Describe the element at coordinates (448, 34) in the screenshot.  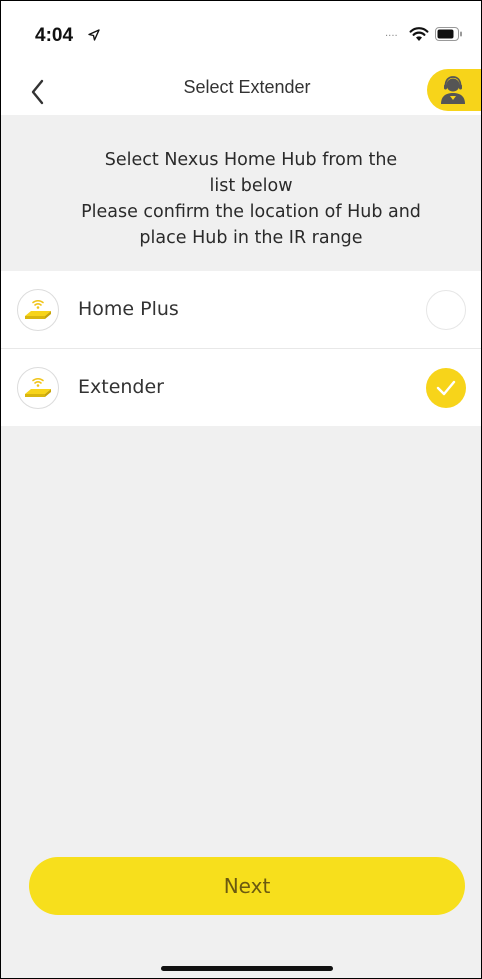
I see `battery-icon` at that location.